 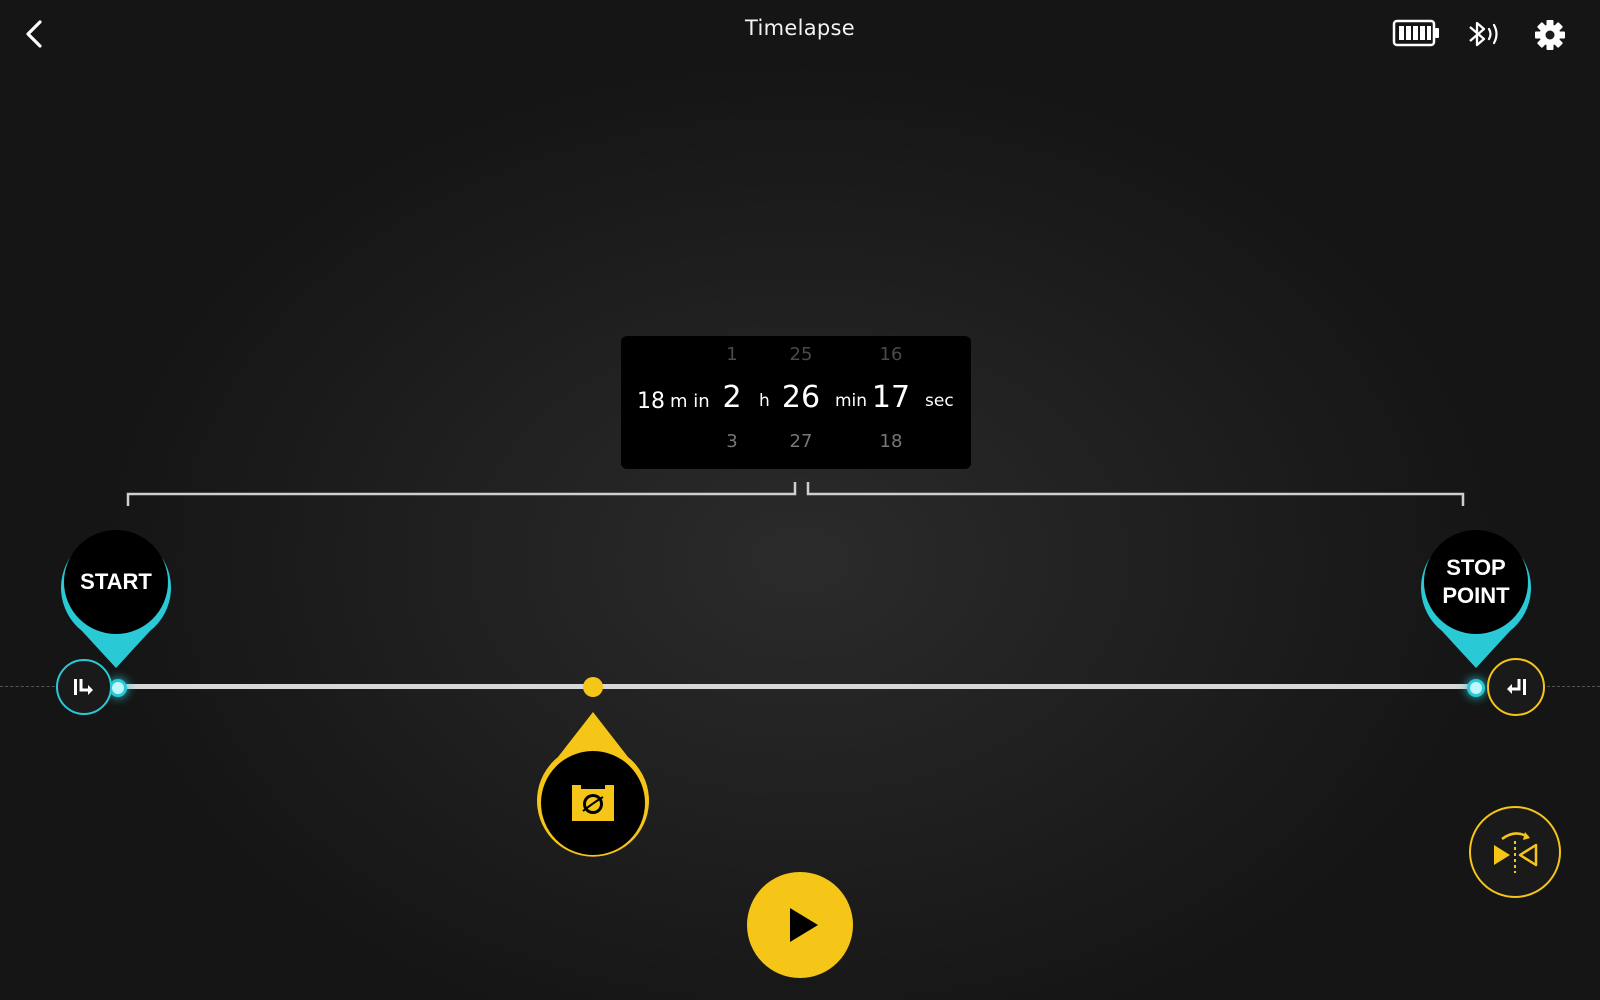 I want to click on go-to-end-icon, so click(x=1516, y=687).